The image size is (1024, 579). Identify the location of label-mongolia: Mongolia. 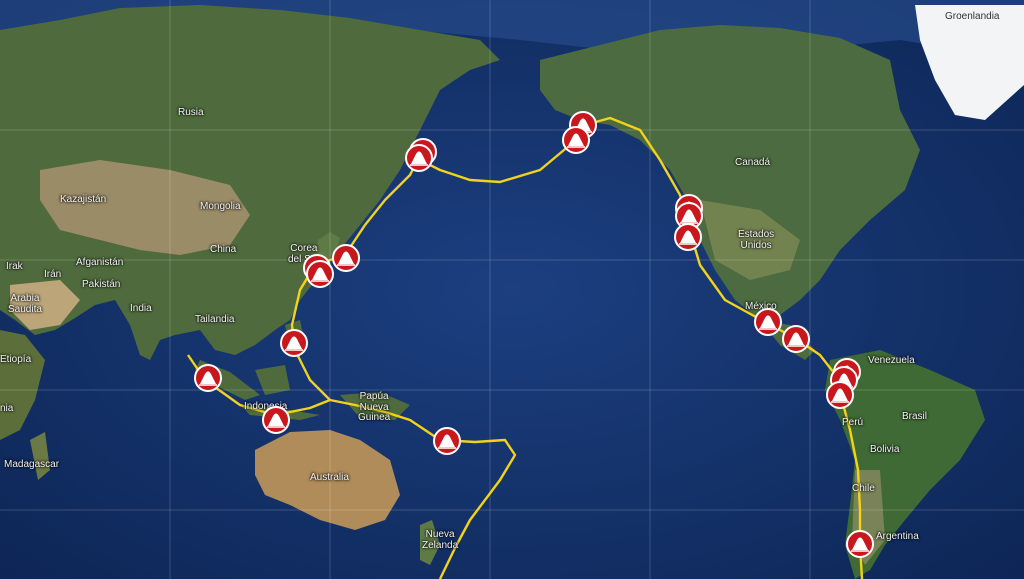
(220, 206).